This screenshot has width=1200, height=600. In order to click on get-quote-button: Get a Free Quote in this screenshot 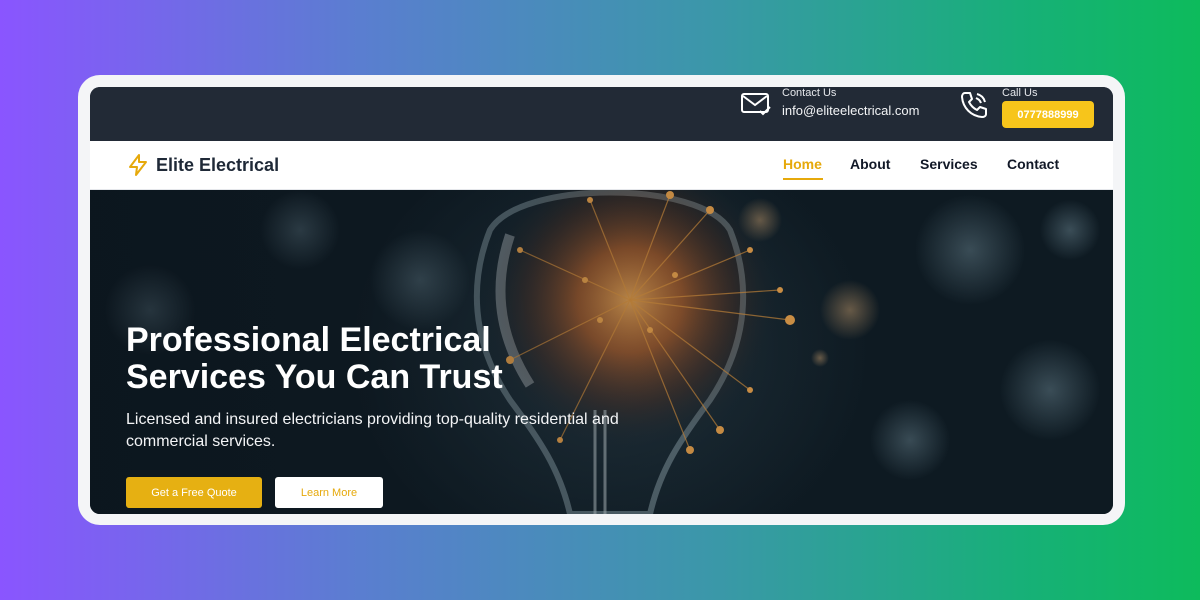, I will do `click(194, 492)`.